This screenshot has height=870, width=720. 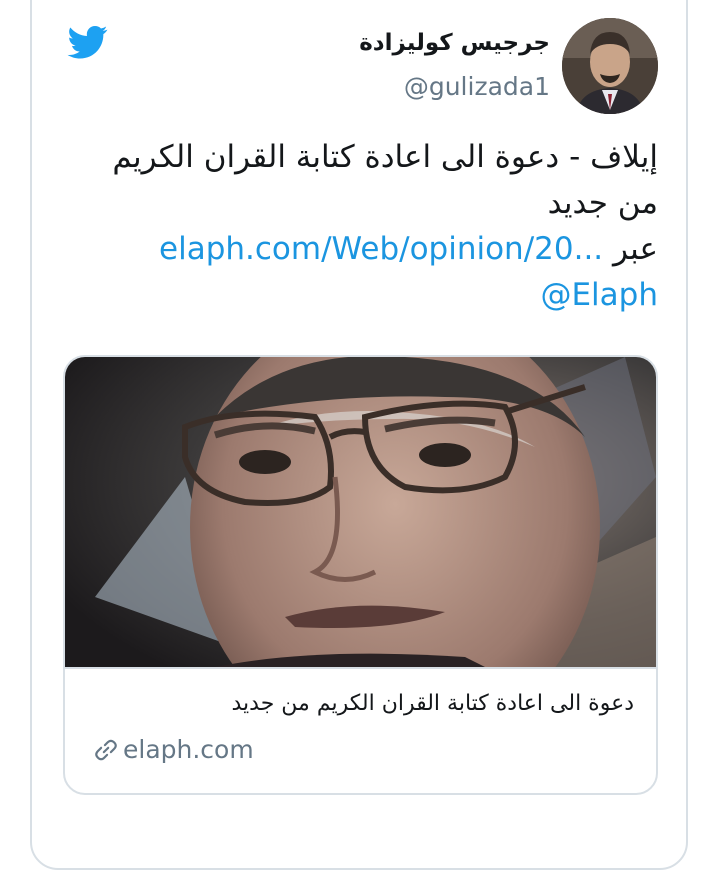 What do you see at coordinates (360, 668) in the screenshot?
I see `preview-divider` at bounding box center [360, 668].